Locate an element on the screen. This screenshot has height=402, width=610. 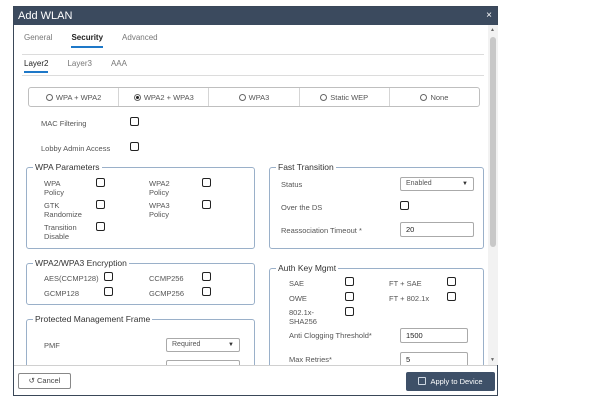
ccmp256-label: CCMP256 is located at coordinates (166, 278).